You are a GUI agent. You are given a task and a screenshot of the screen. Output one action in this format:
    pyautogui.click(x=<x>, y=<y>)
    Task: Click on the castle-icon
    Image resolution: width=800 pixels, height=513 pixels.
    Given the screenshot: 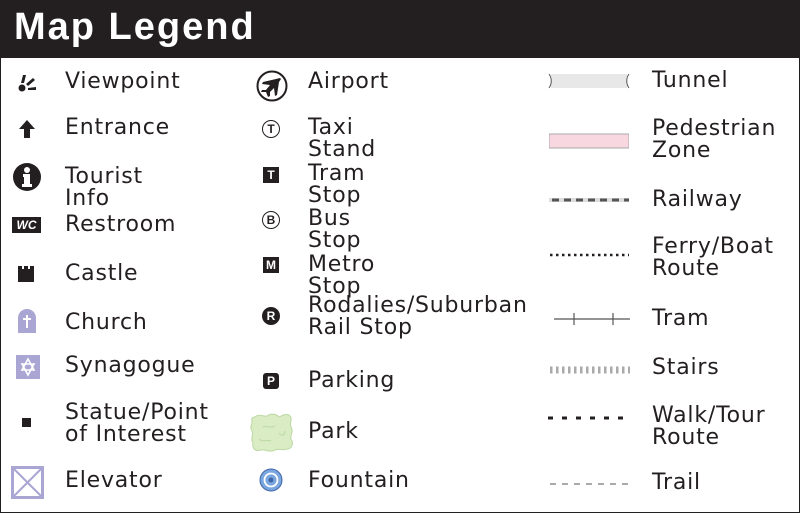 What is the action you would take?
    pyautogui.click(x=26, y=274)
    